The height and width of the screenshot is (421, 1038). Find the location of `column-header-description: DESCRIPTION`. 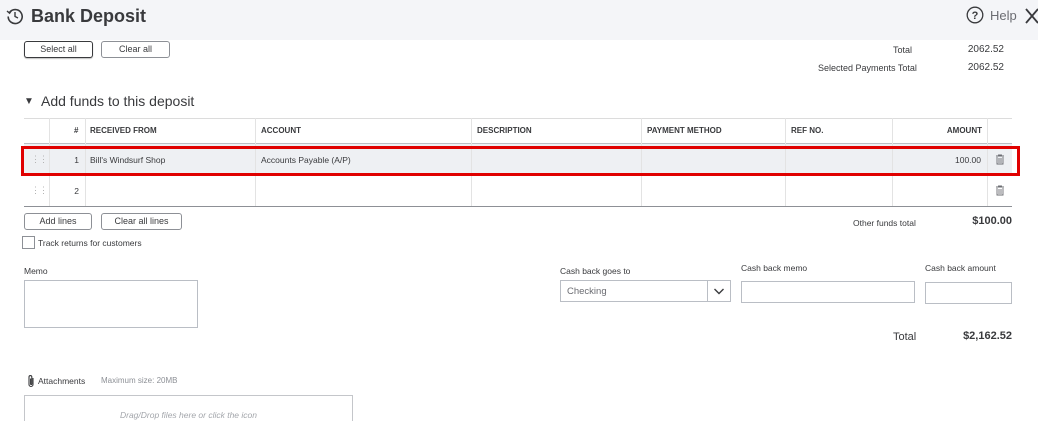

column-header-description: DESCRIPTION is located at coordinates (504, 130).